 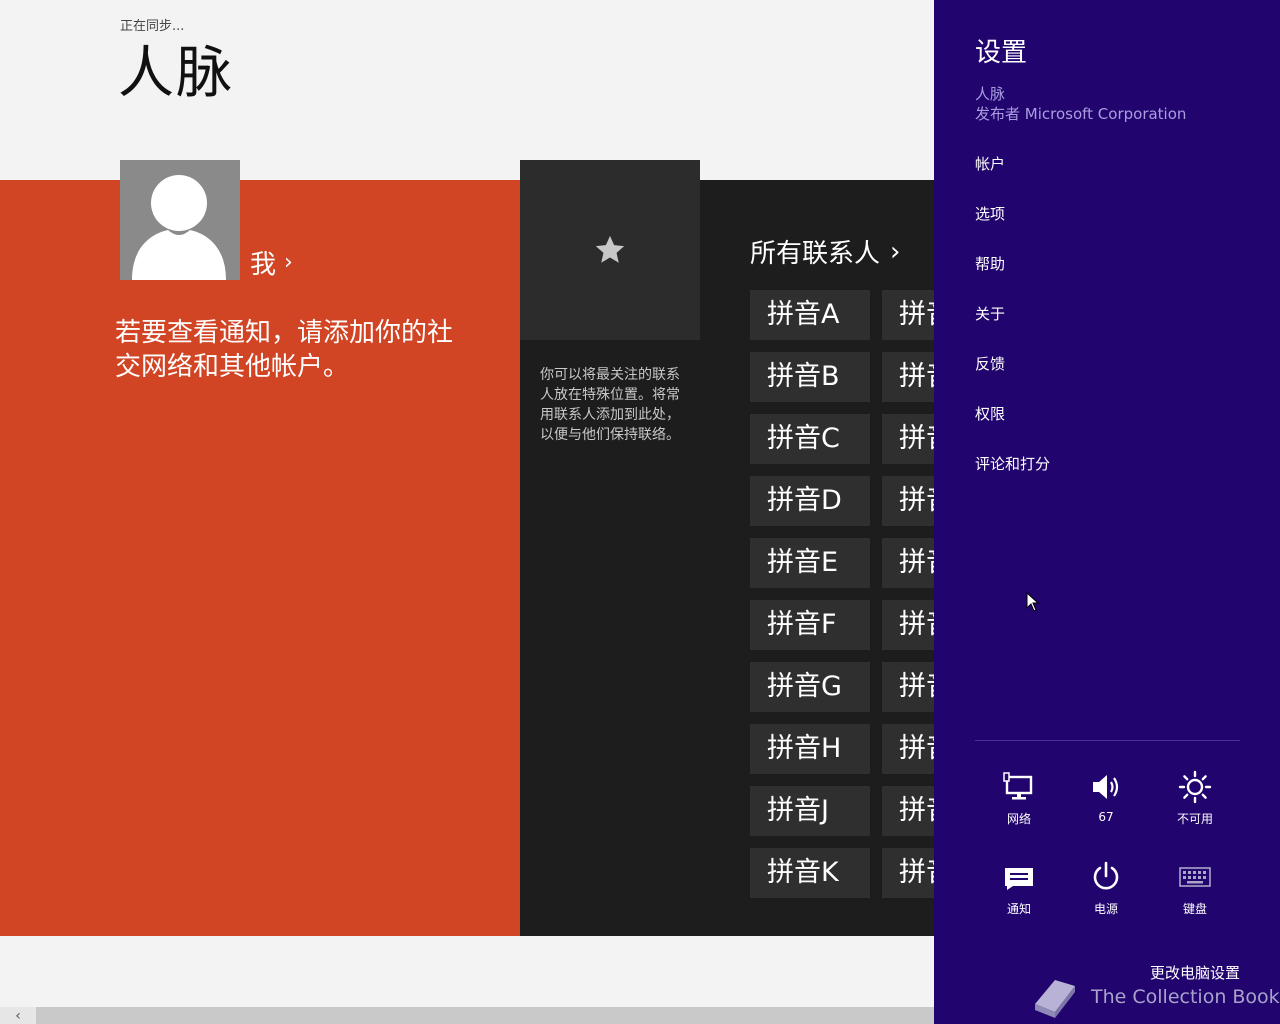 I want to click on person-icon, so click(x=179, y=227).